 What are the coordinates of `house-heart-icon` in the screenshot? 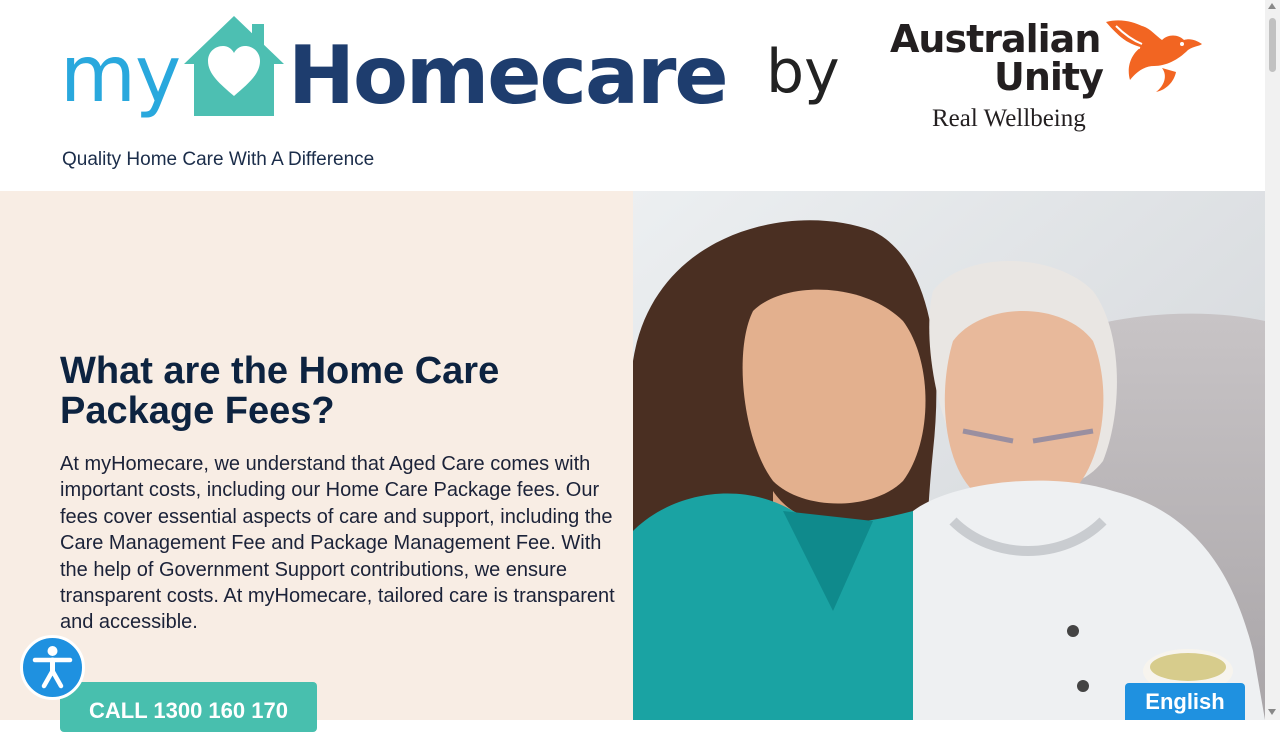 It's located at (234, 66).